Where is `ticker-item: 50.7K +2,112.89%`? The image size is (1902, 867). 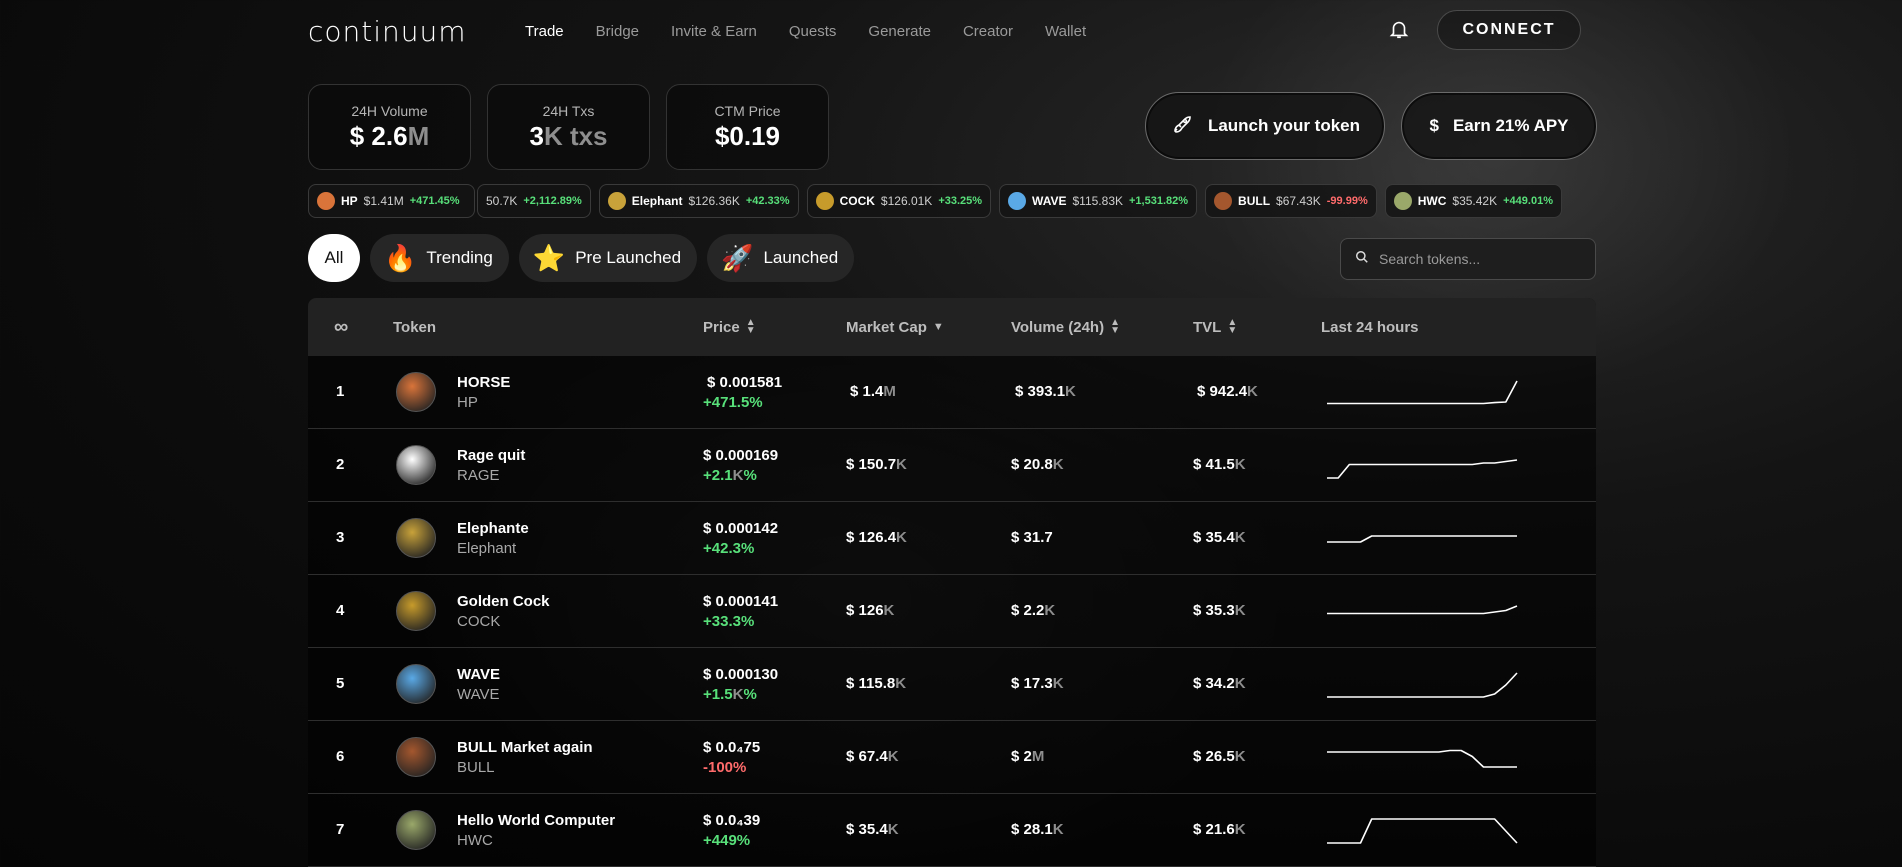 ticker-item: 50.7K +2,112.89% is located at coordinates (534, 201).